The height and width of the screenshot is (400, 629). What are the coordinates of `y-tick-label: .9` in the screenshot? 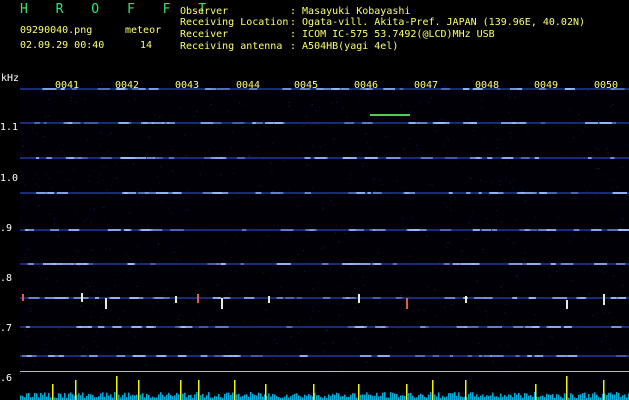 It's located at (6, 228).